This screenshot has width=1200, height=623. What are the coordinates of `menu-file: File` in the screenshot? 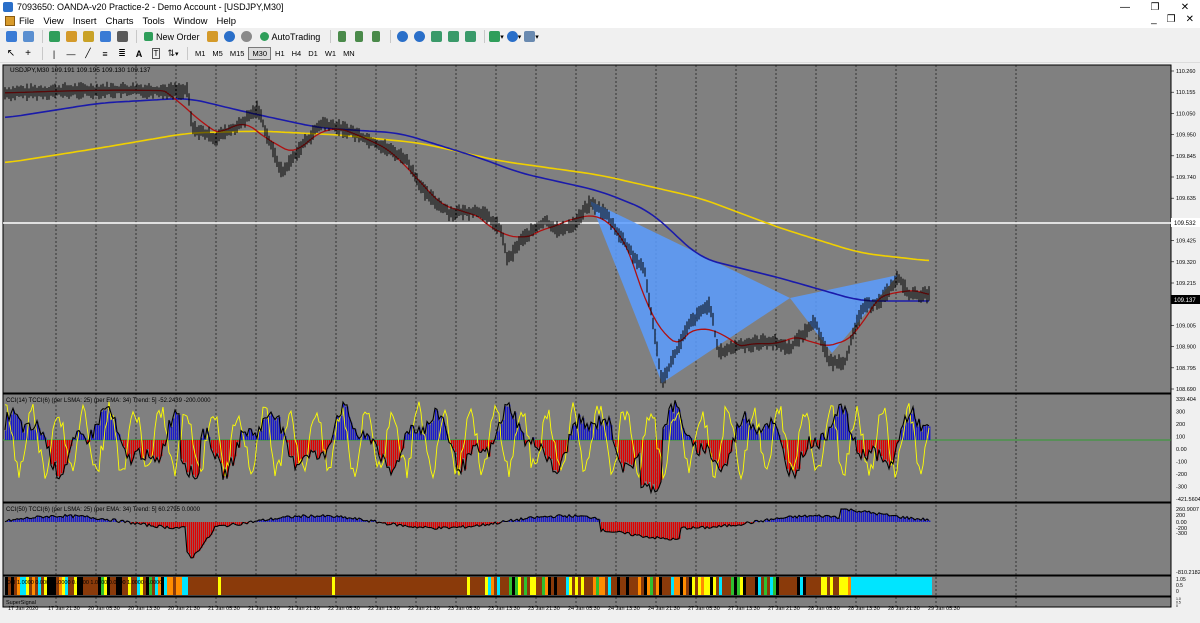 It's located at (26, 21).